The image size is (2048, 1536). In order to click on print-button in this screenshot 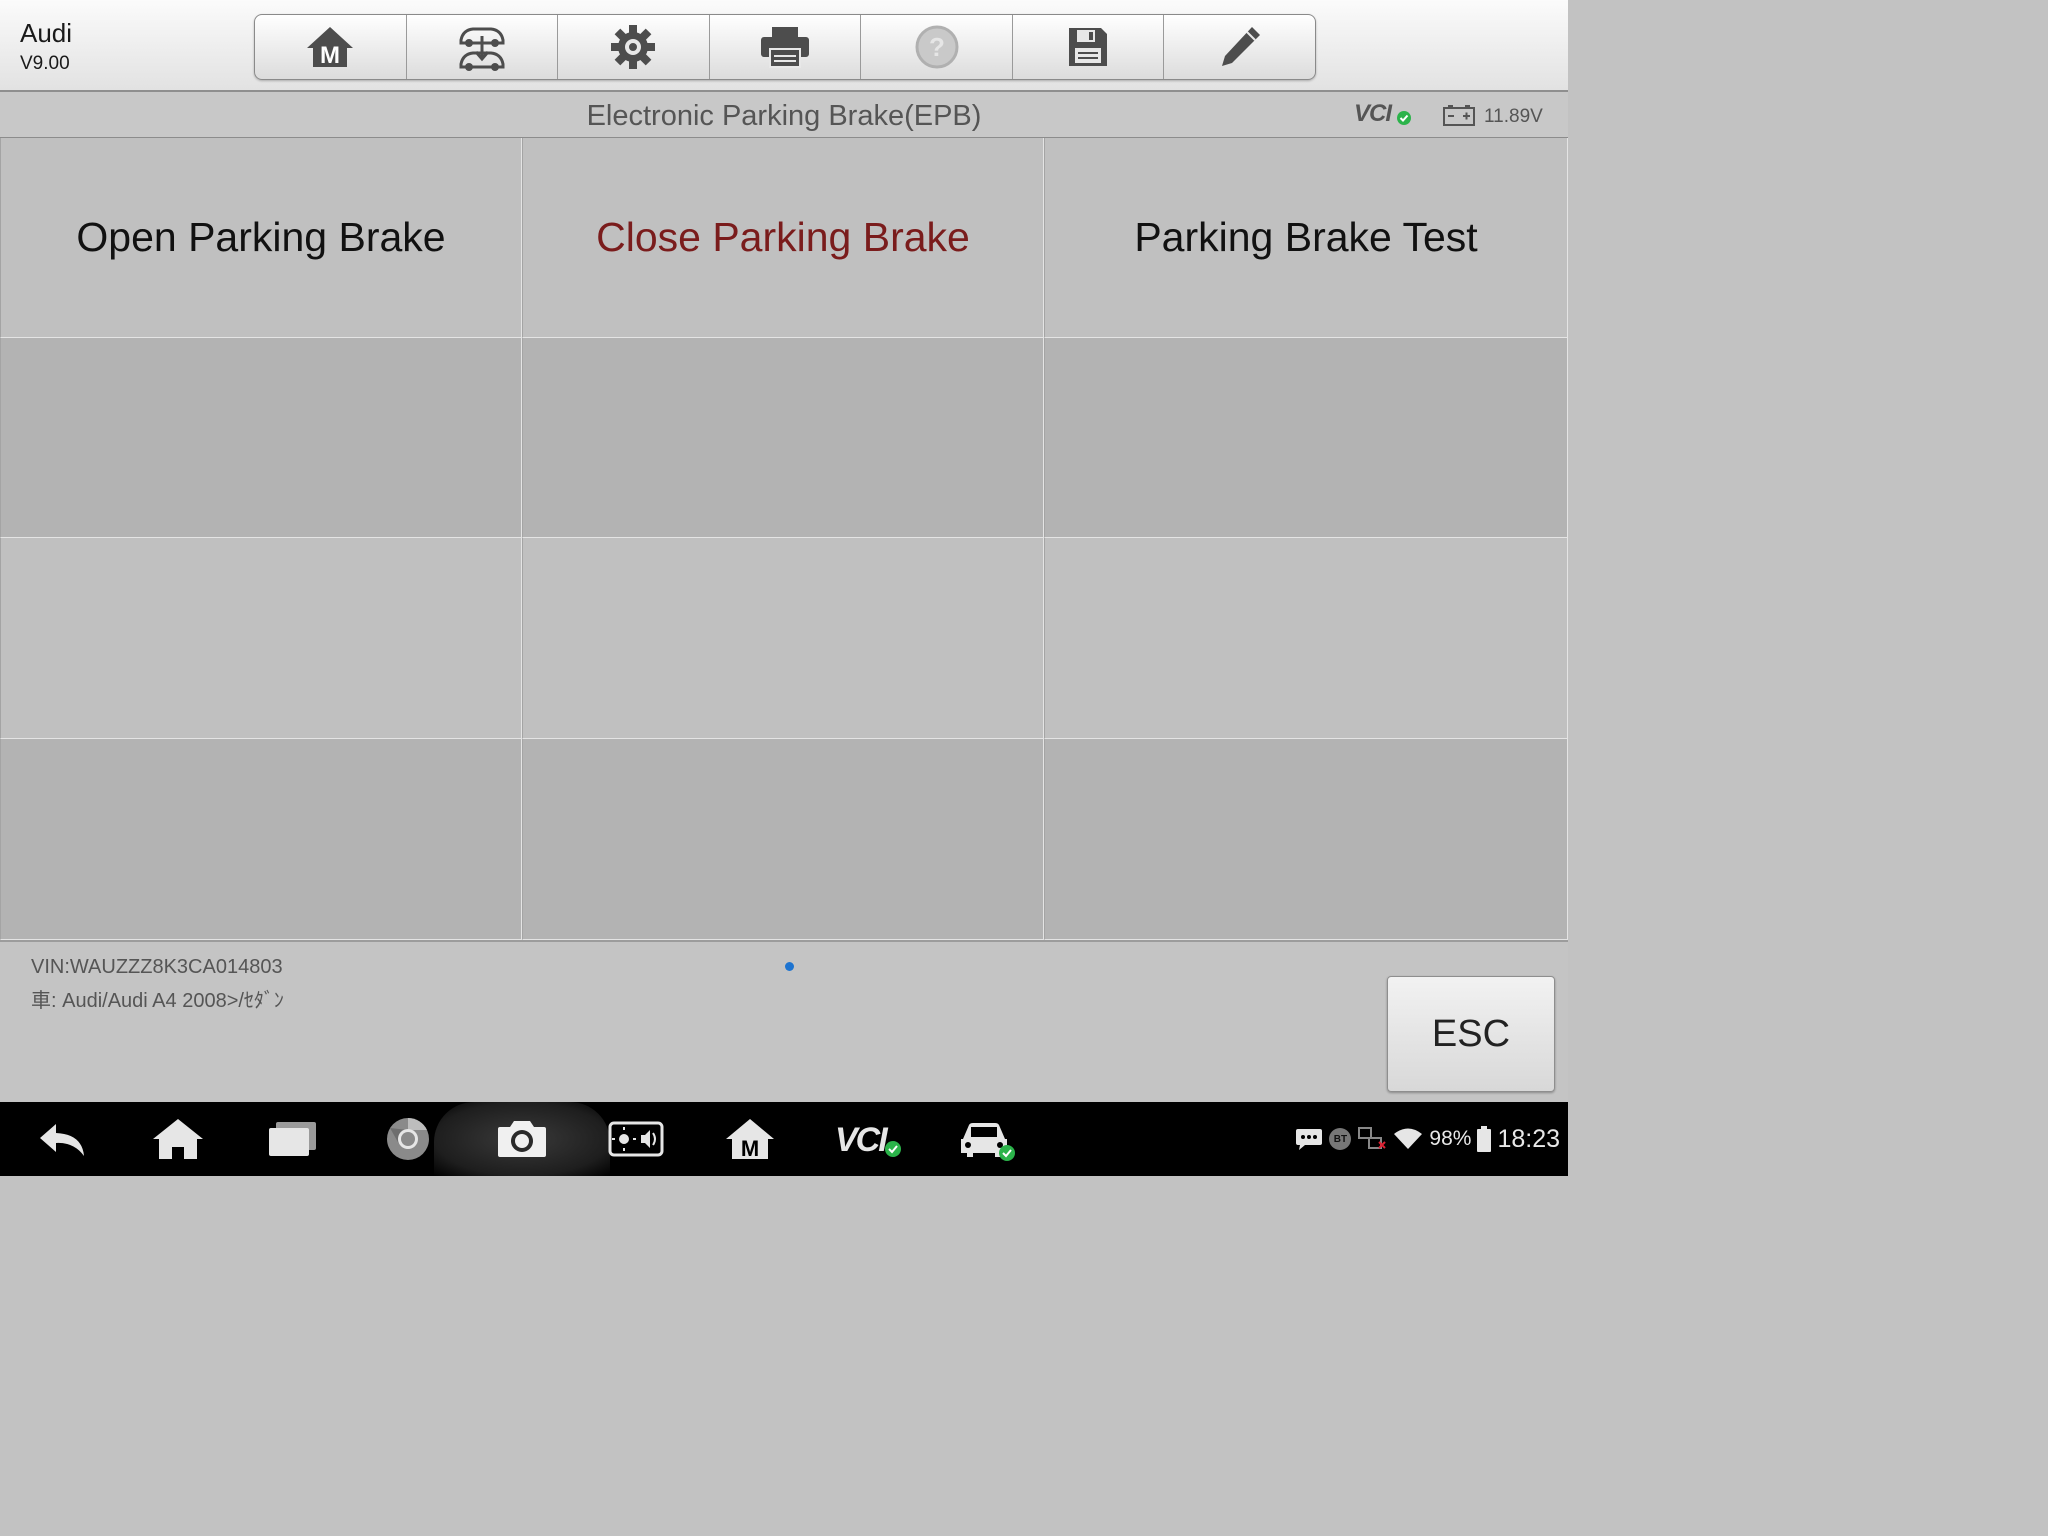, I will do `click(786, 47)`.